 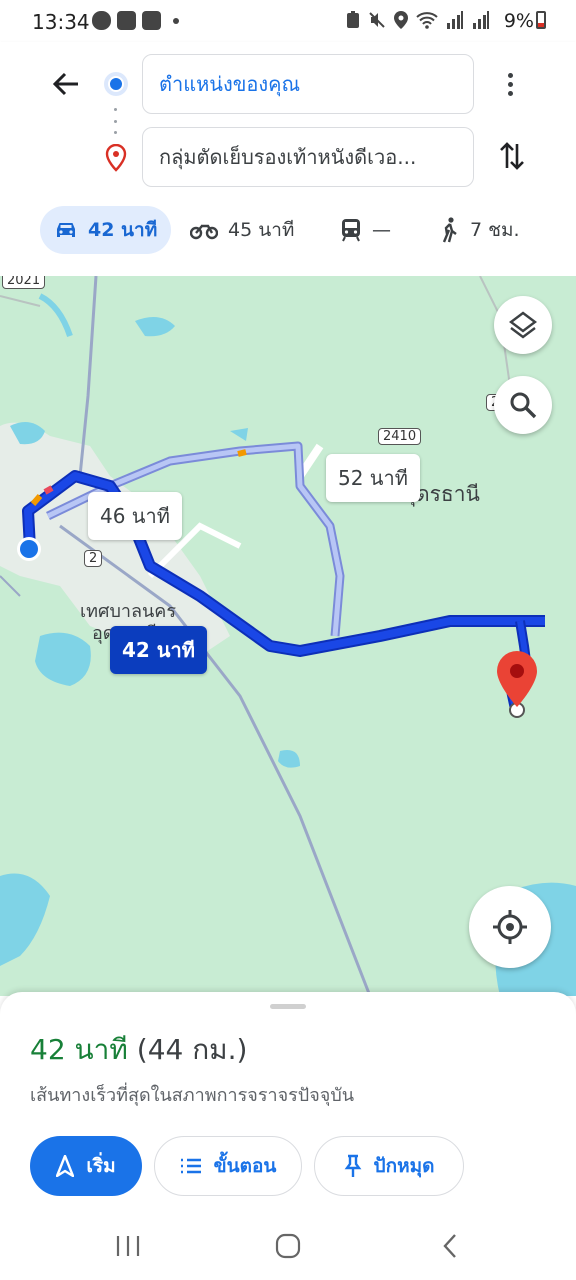 I want to click on pin-button: ปักหมุด, so click(x=389, y=1166).